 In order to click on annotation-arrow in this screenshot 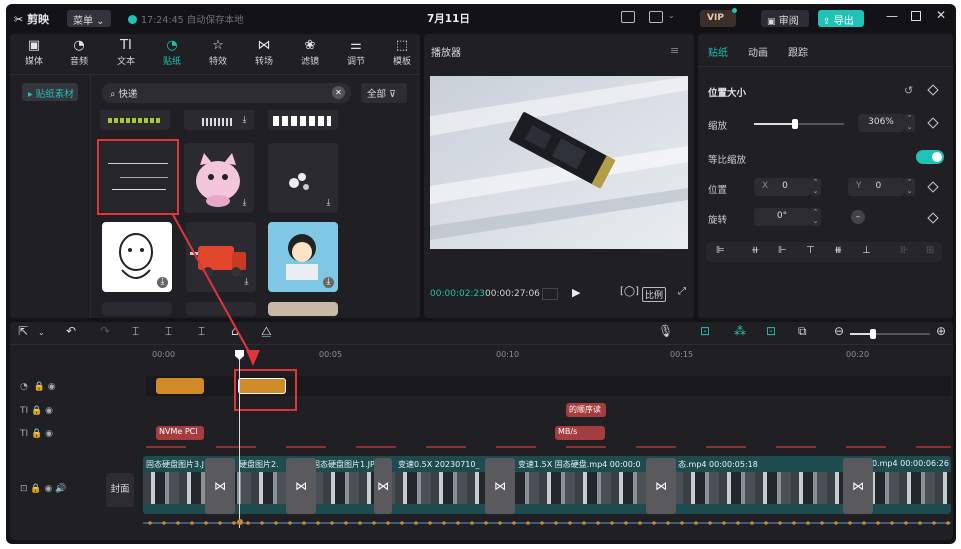, I will do `click(215, 289)`.